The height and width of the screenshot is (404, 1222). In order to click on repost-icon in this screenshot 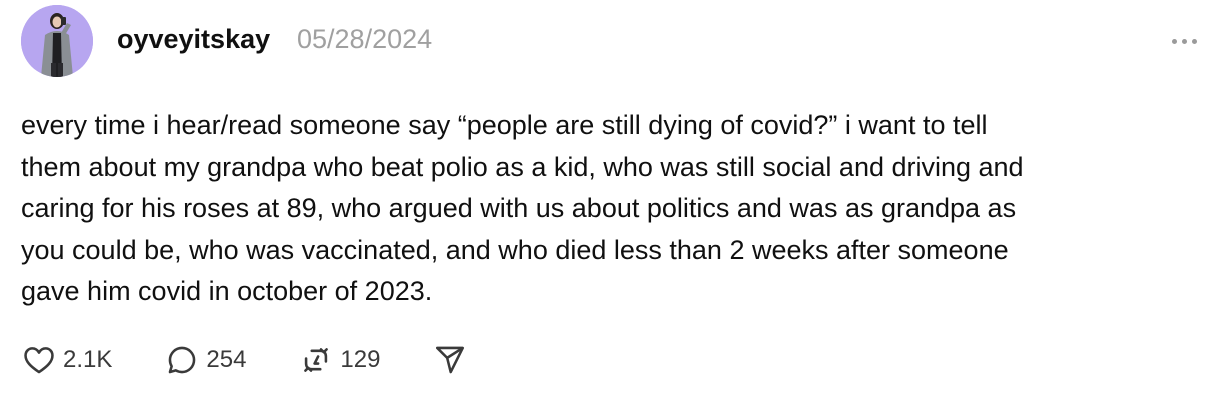, I will do `click(316, 360)`.